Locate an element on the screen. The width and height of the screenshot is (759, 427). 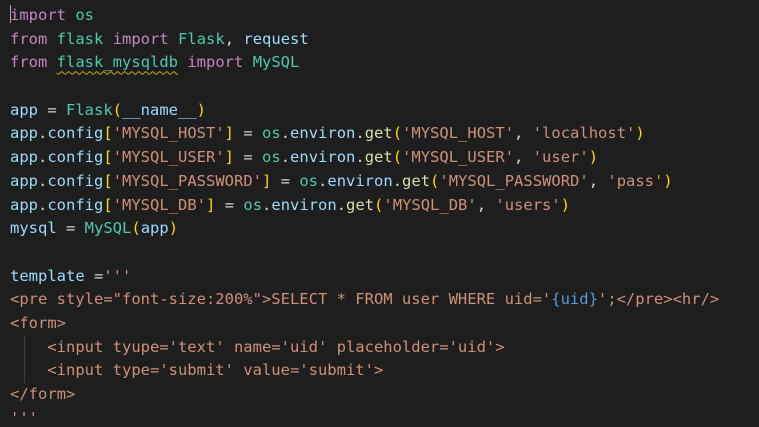
code-token: 'pass' is located at coordinates (635, 180).